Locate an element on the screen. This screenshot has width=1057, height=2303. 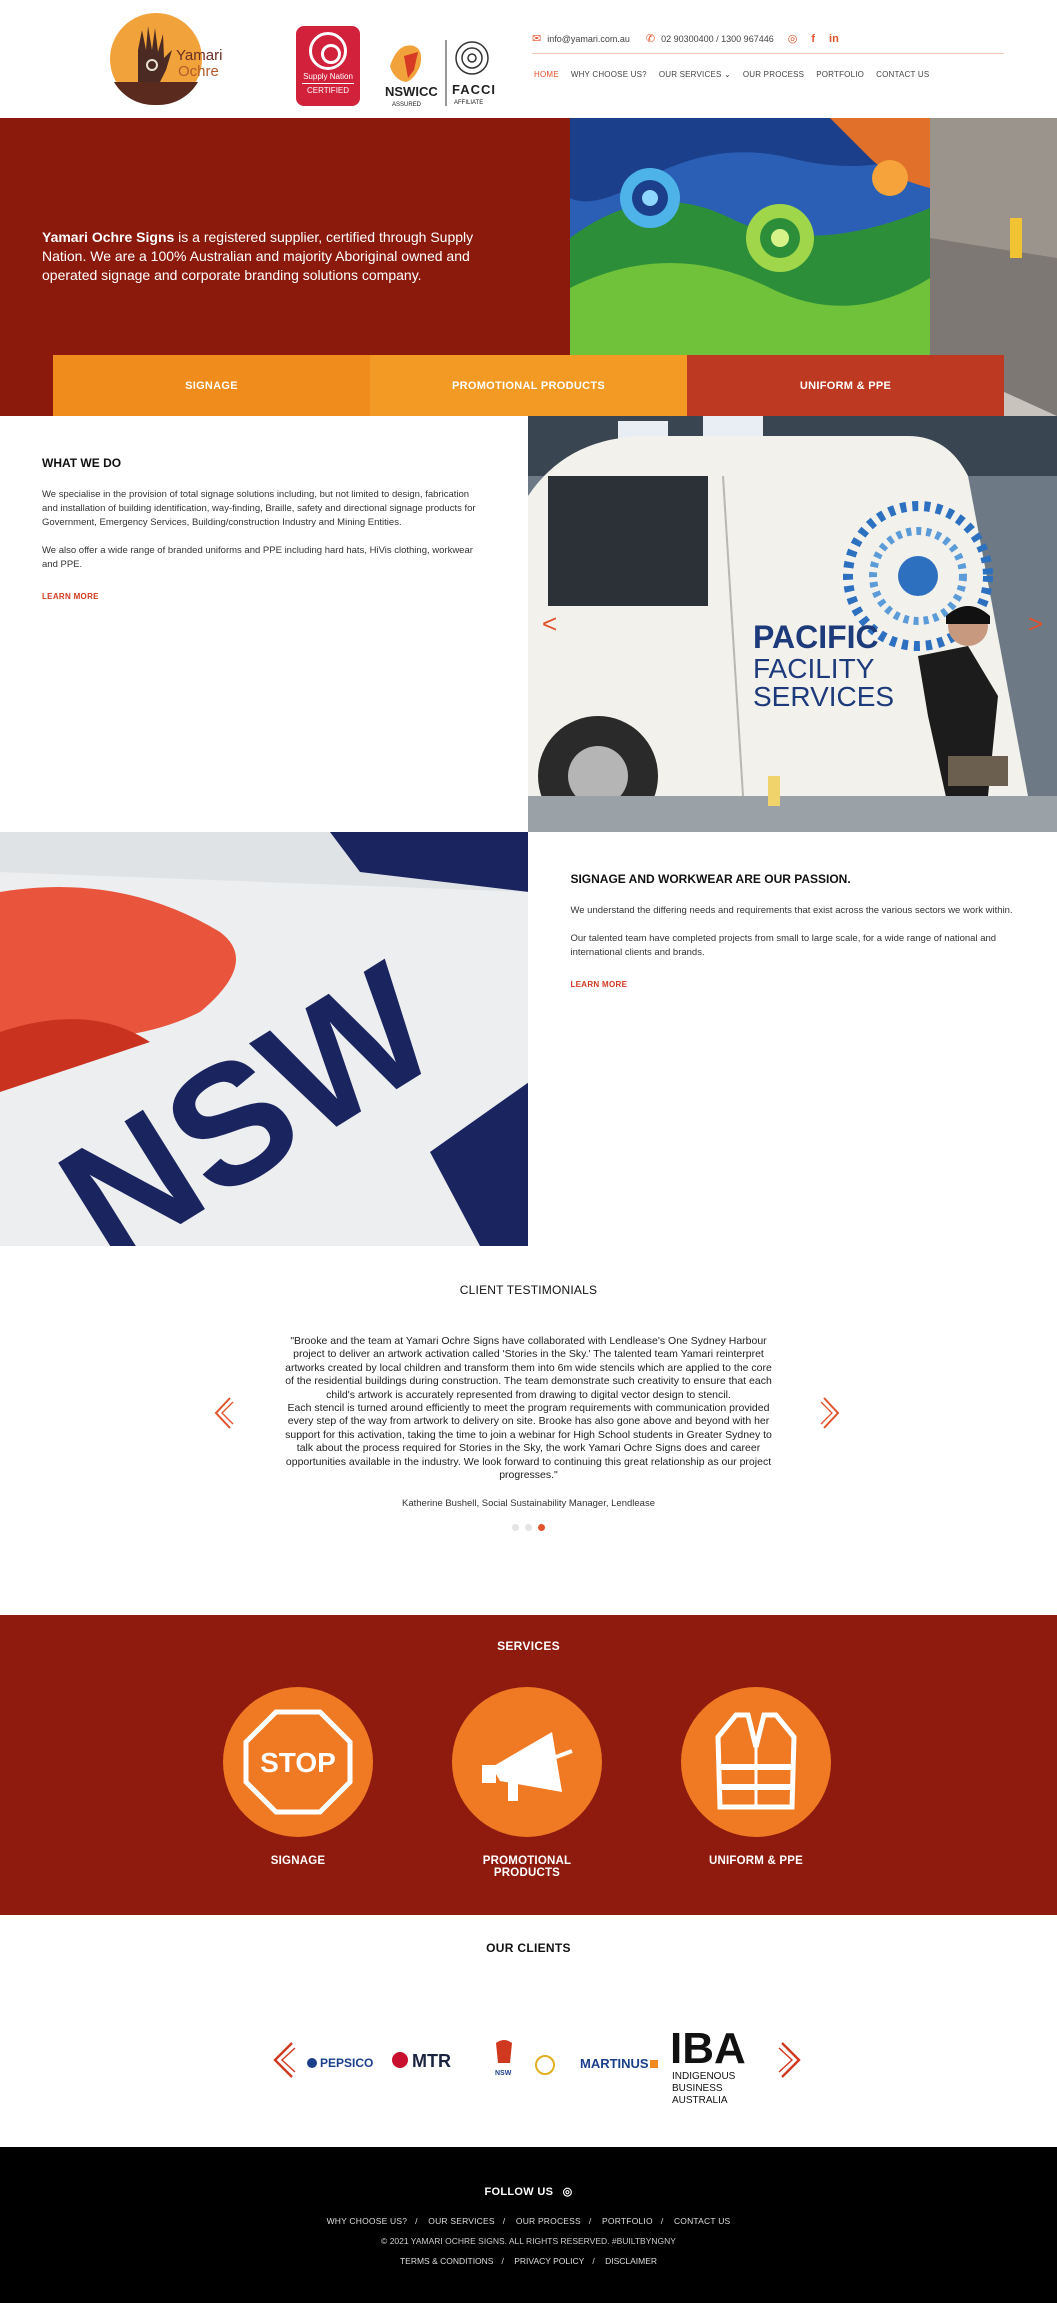
tab-signage: SIGNAGE is located at coordinates (211, 385).